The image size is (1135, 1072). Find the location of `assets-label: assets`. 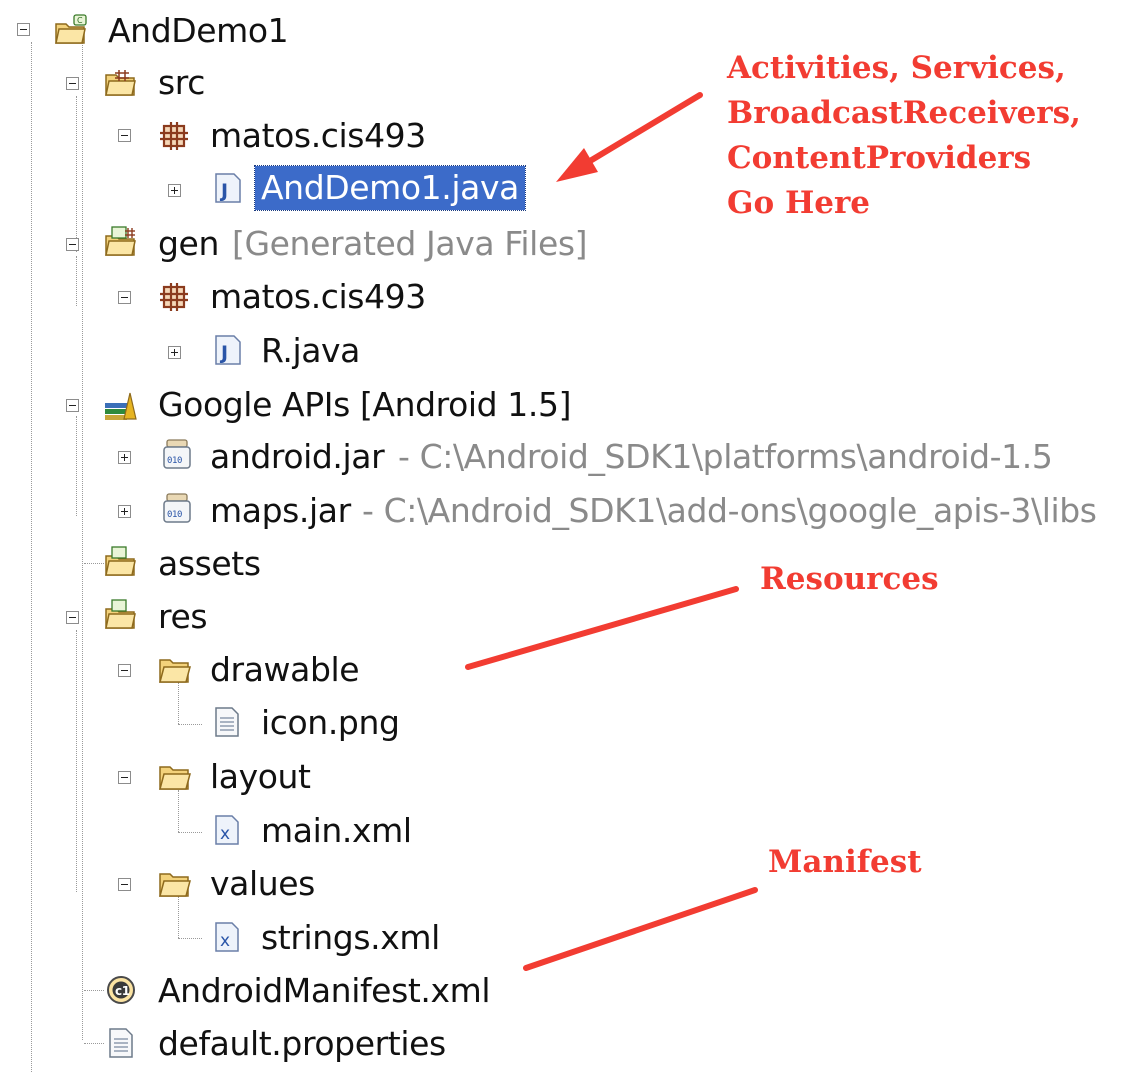

assets-label: assets is located at coordinates (209, 563).